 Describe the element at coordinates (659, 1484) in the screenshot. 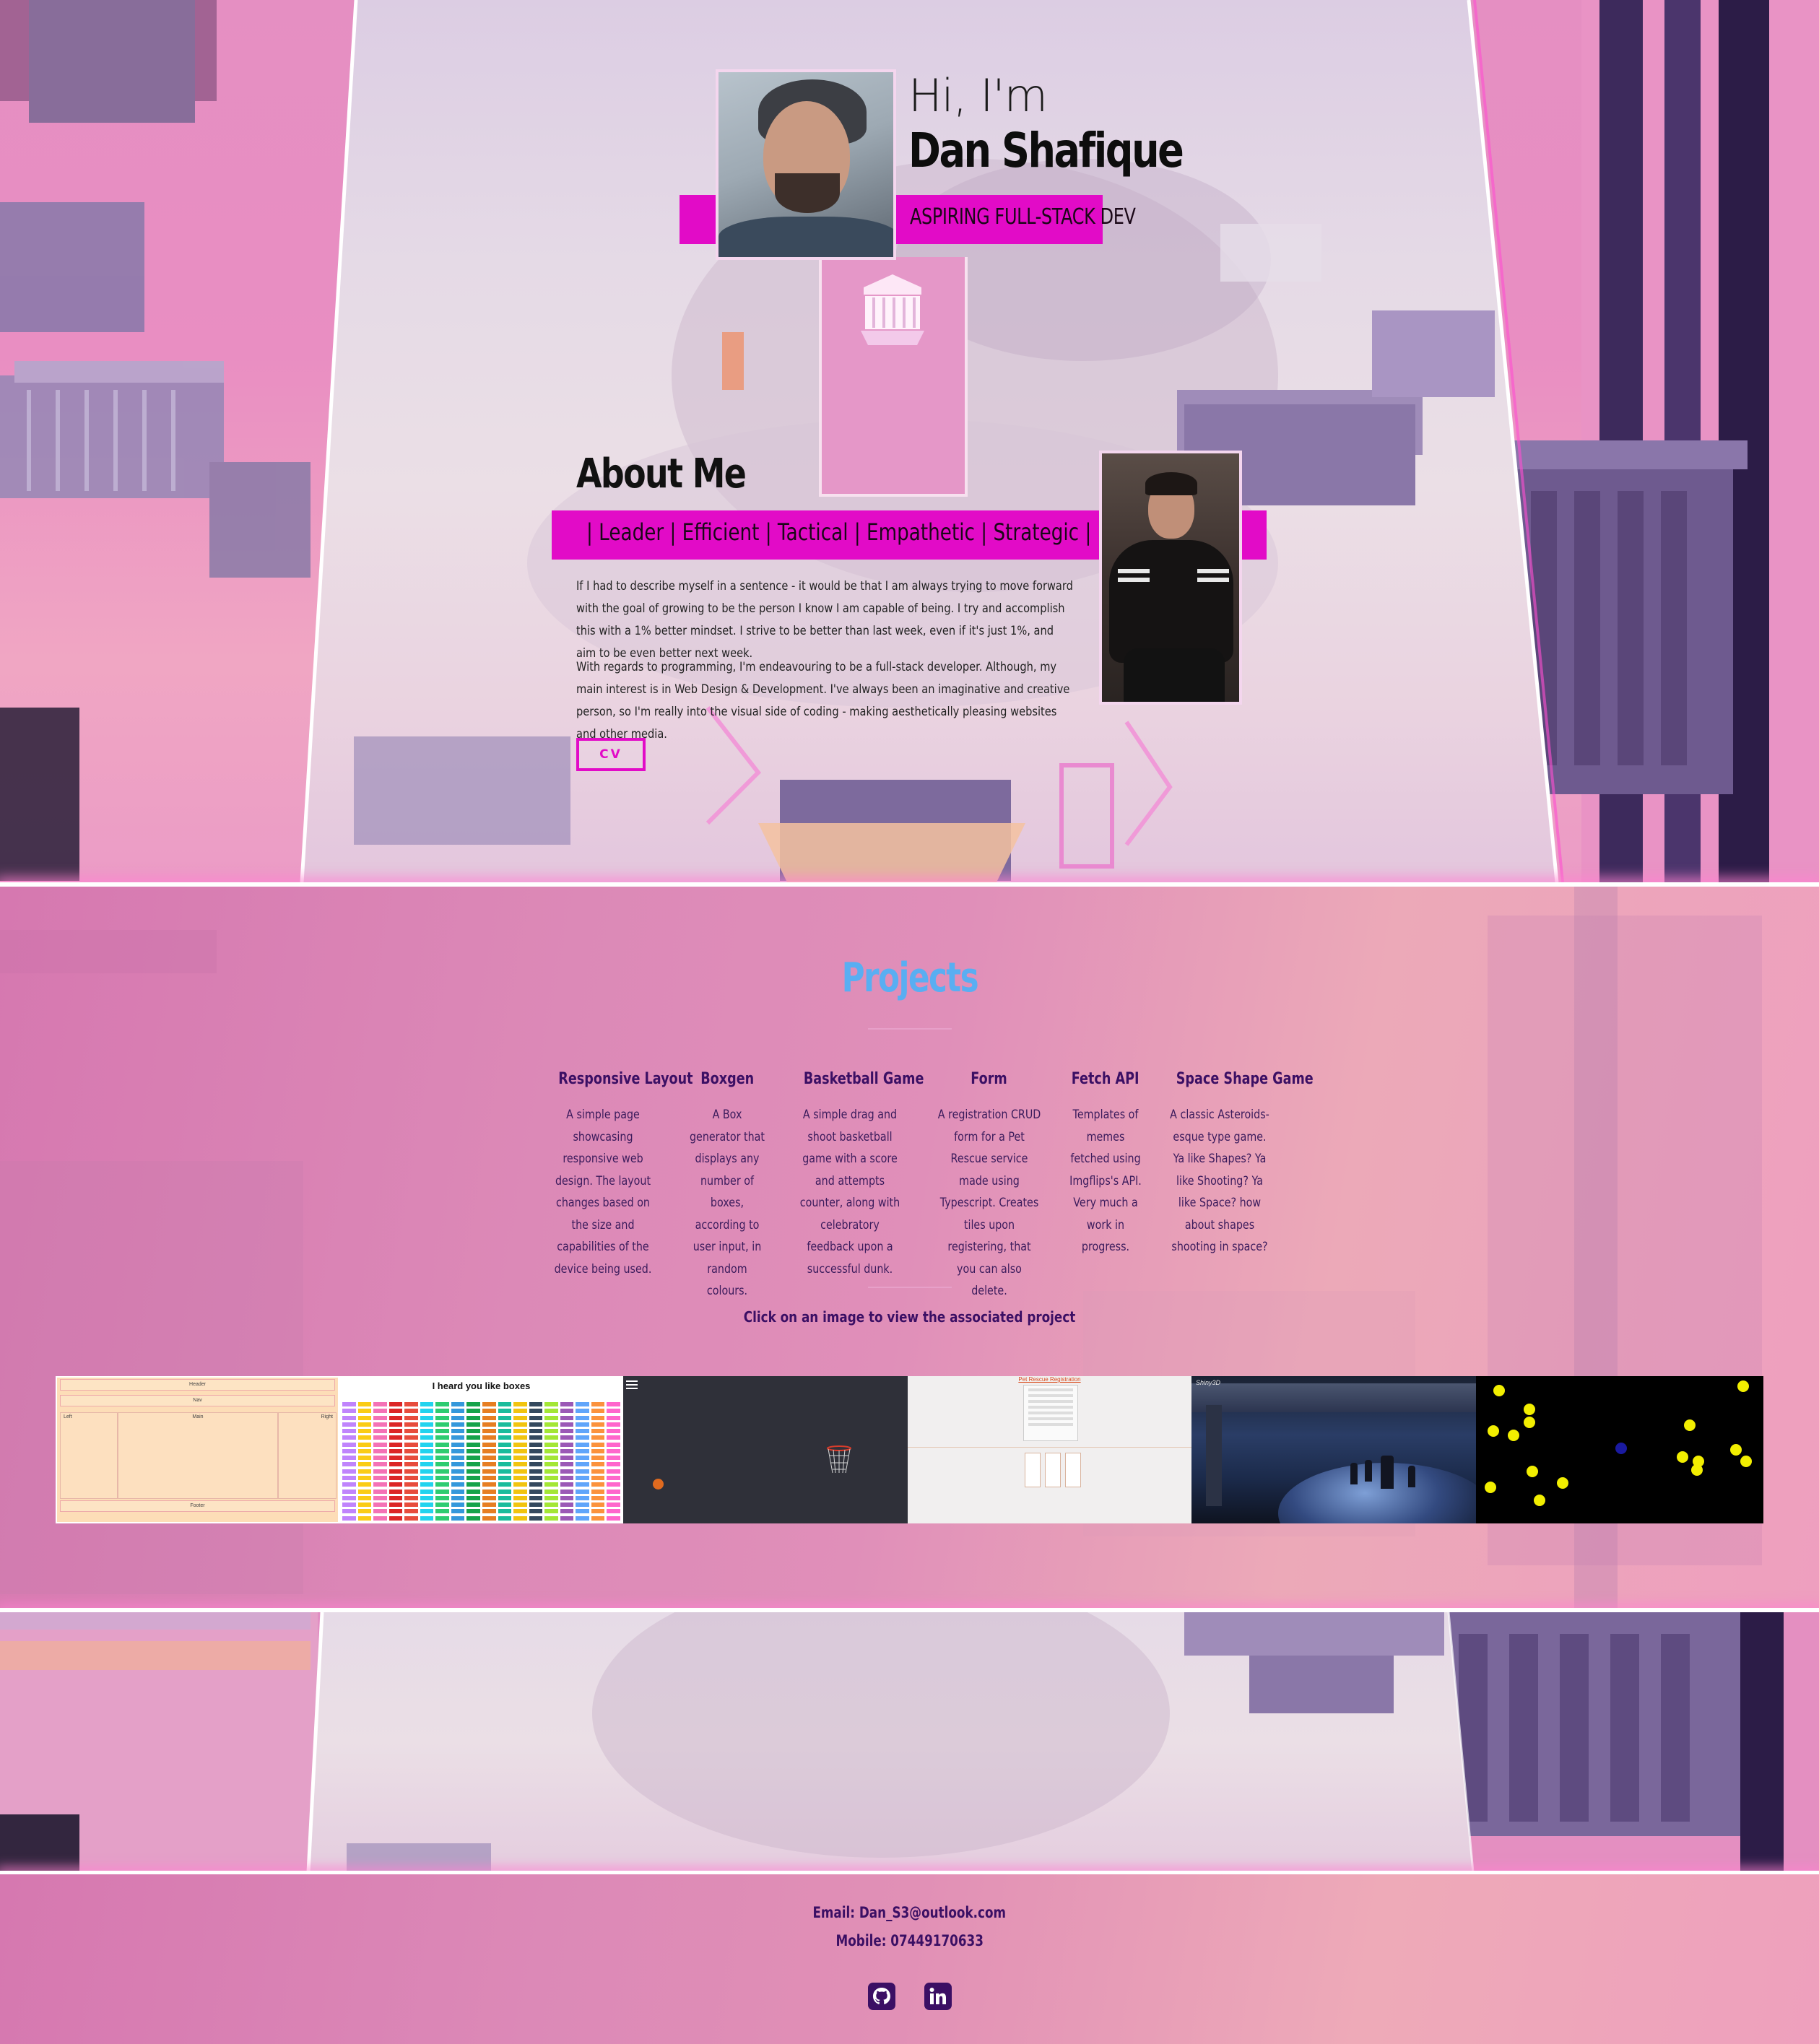

I see `basketball-icon` at that location.